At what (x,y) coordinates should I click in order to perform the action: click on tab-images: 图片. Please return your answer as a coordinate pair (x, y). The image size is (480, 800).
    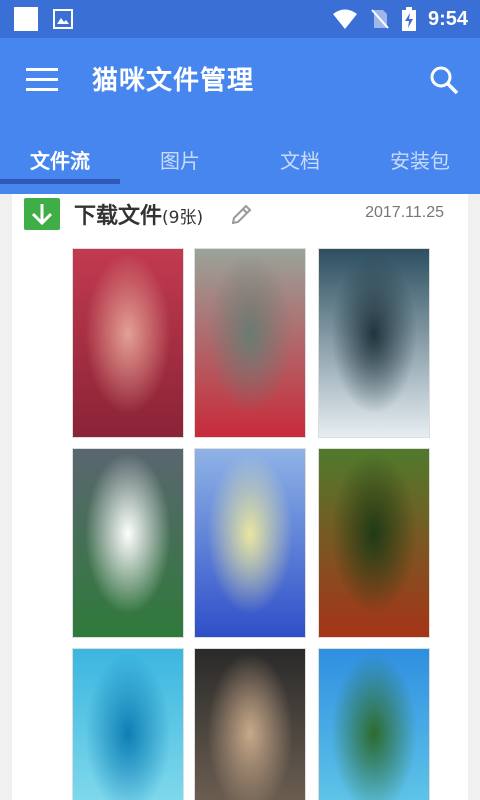
    Looking at the image, I should click on (180, 161).